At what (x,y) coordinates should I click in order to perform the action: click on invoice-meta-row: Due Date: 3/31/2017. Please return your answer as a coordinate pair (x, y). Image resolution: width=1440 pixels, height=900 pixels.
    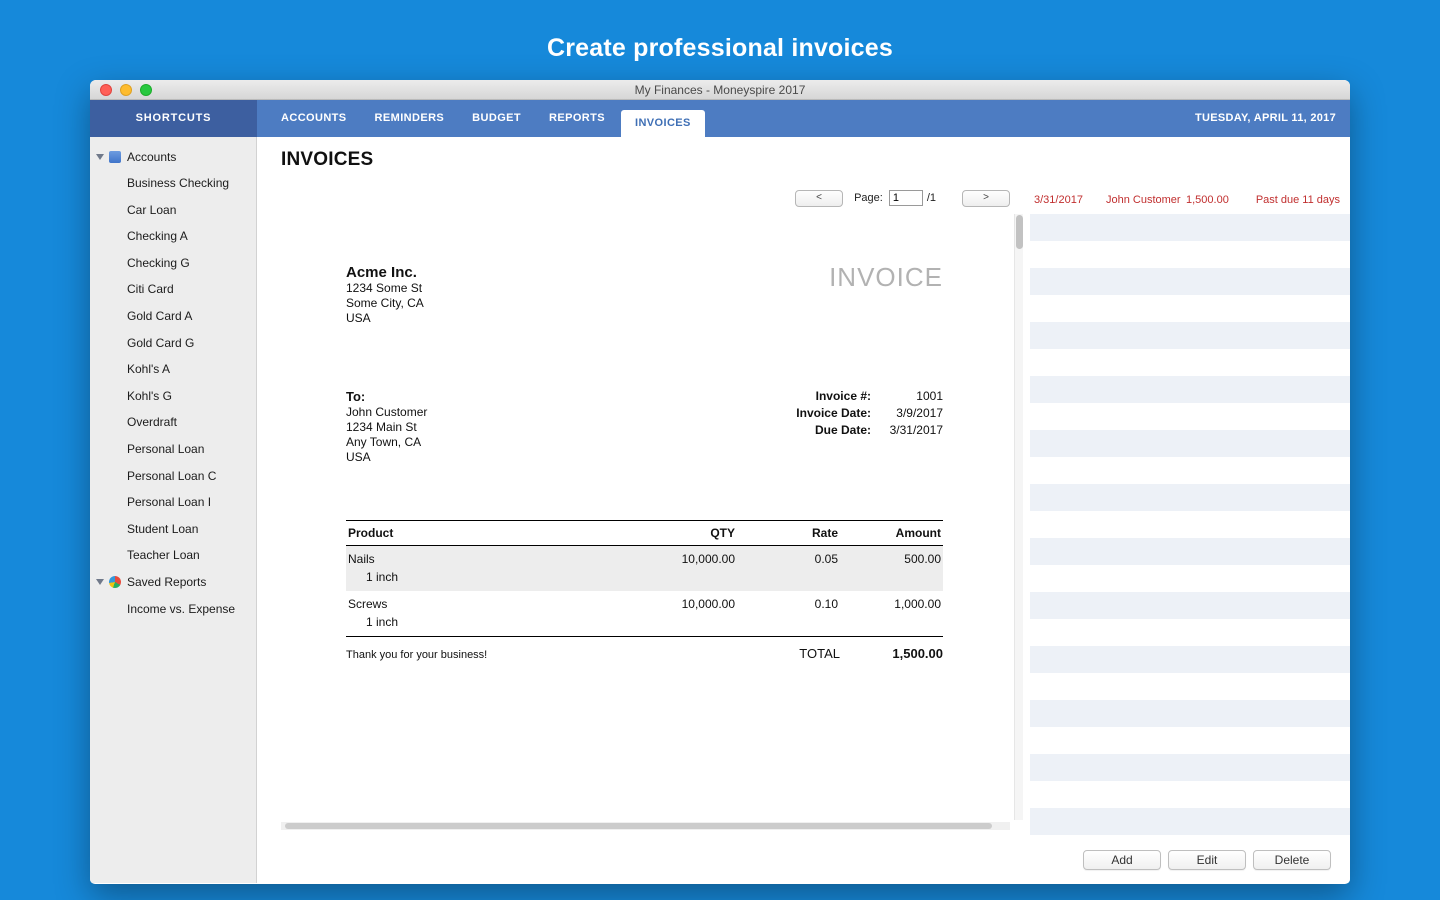
    Looking at the image, I should click on (869, 430).